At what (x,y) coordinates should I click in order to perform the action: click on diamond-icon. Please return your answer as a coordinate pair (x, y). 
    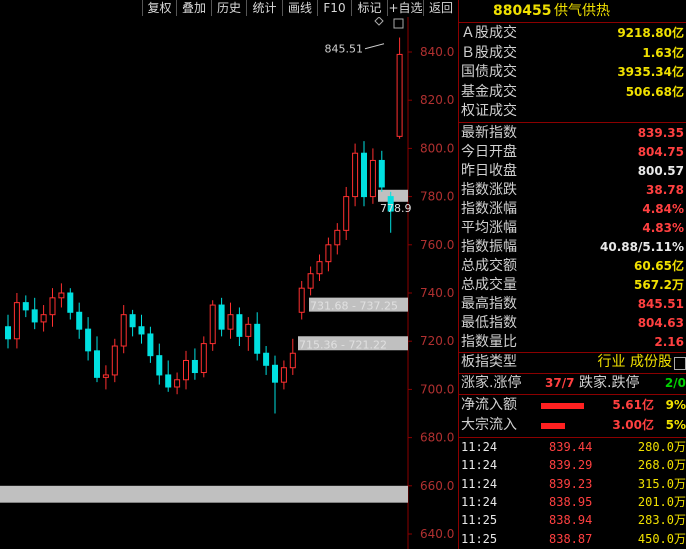
    Looking at the image, I should click on (379, 21).